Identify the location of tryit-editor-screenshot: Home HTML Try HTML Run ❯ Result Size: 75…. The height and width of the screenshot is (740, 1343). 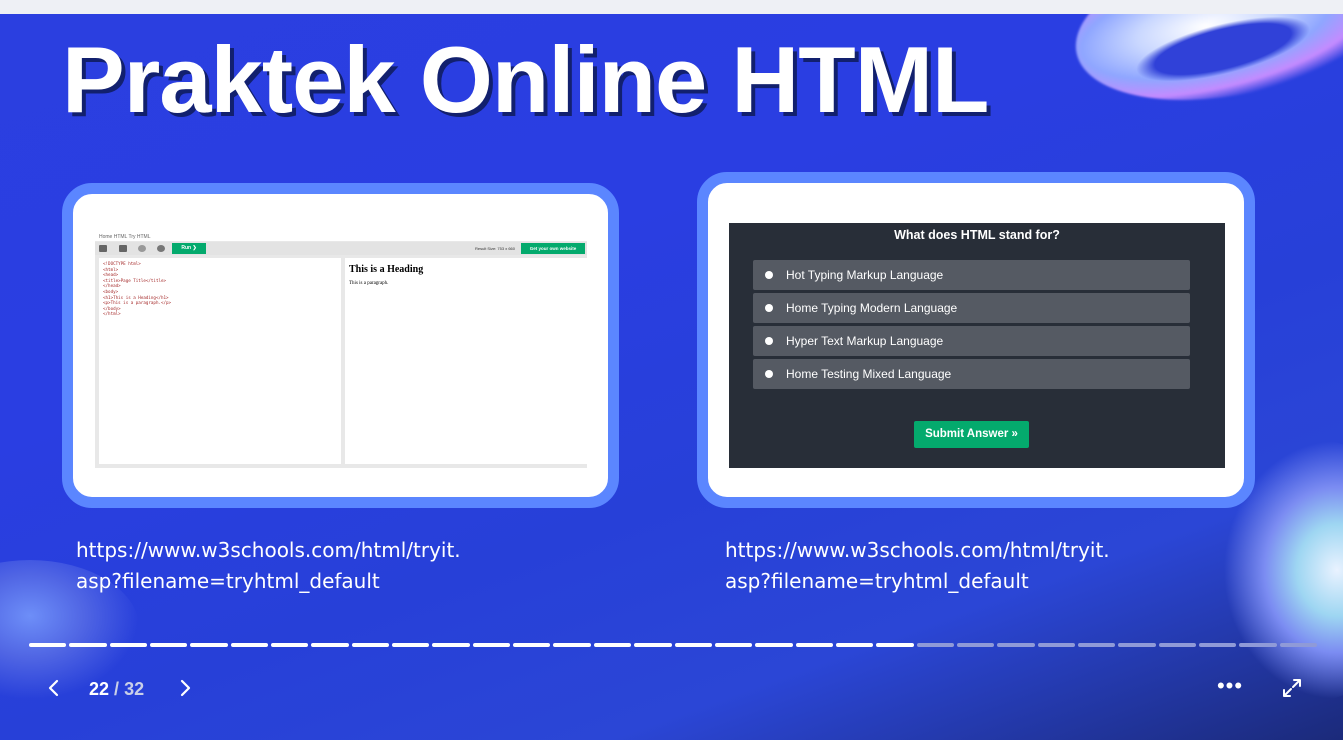
(341, 350).